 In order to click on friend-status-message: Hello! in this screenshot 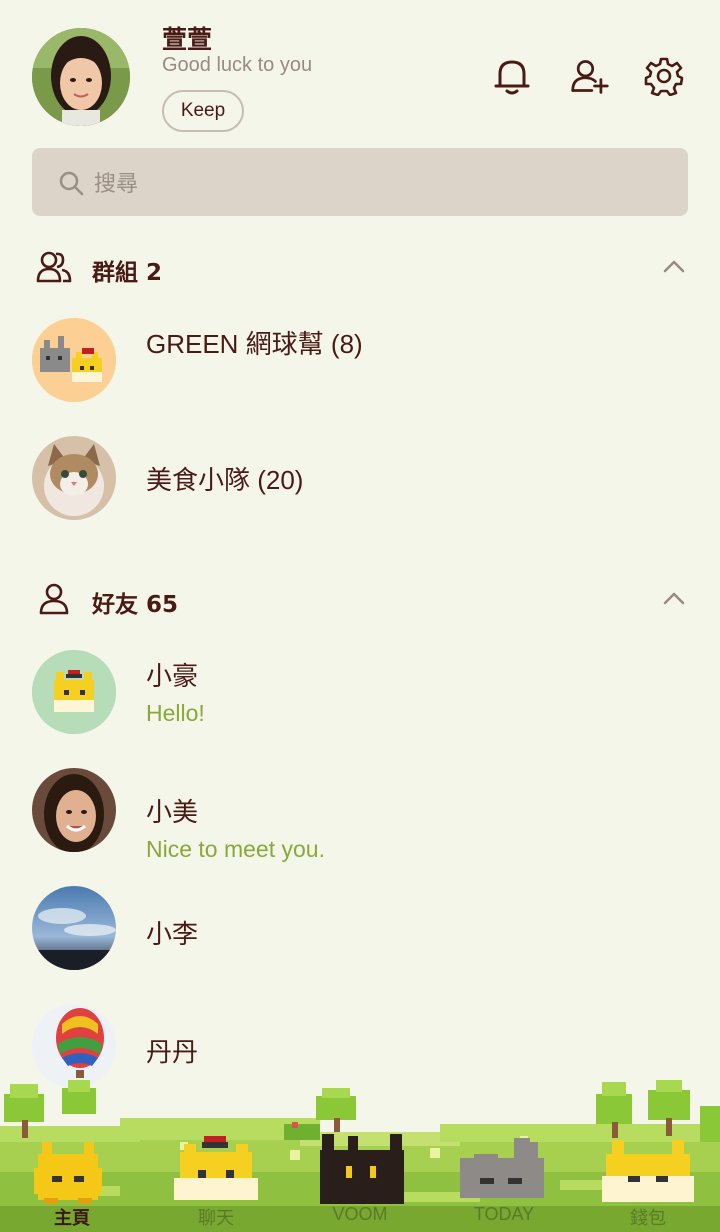, I will do `click(175, 713)`.